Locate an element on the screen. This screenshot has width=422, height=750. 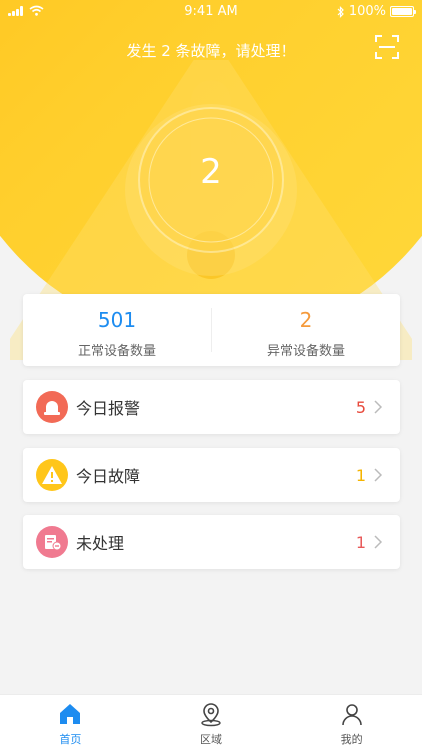
fault-count-circle: 2 is located at coordinates (211, 190).